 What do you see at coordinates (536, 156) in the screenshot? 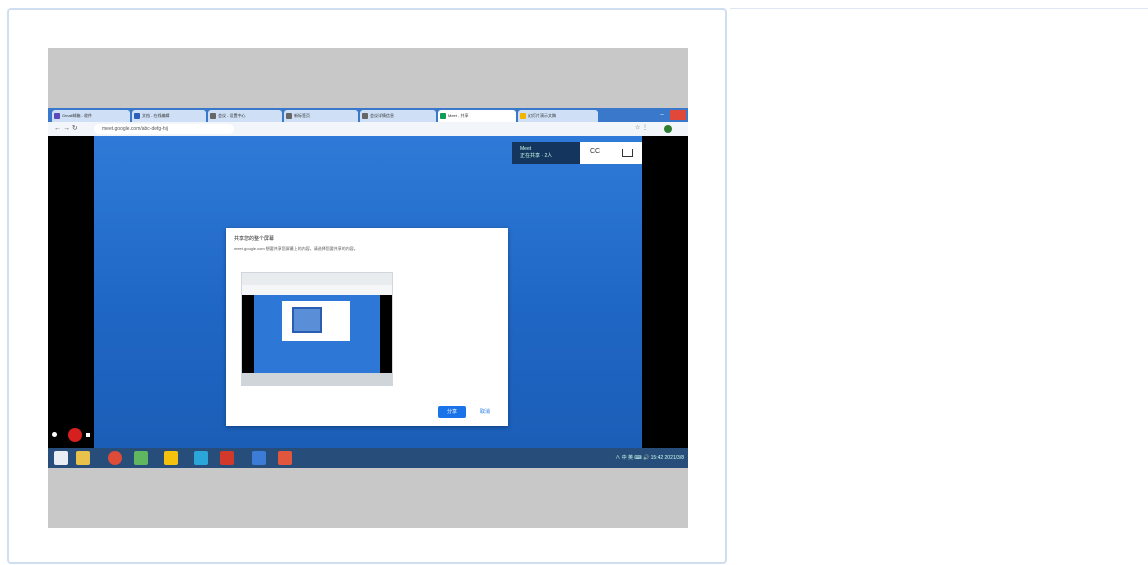
I see `meeting-status-detail: 正在共享 · 2人` at bounding box center [536, 156].